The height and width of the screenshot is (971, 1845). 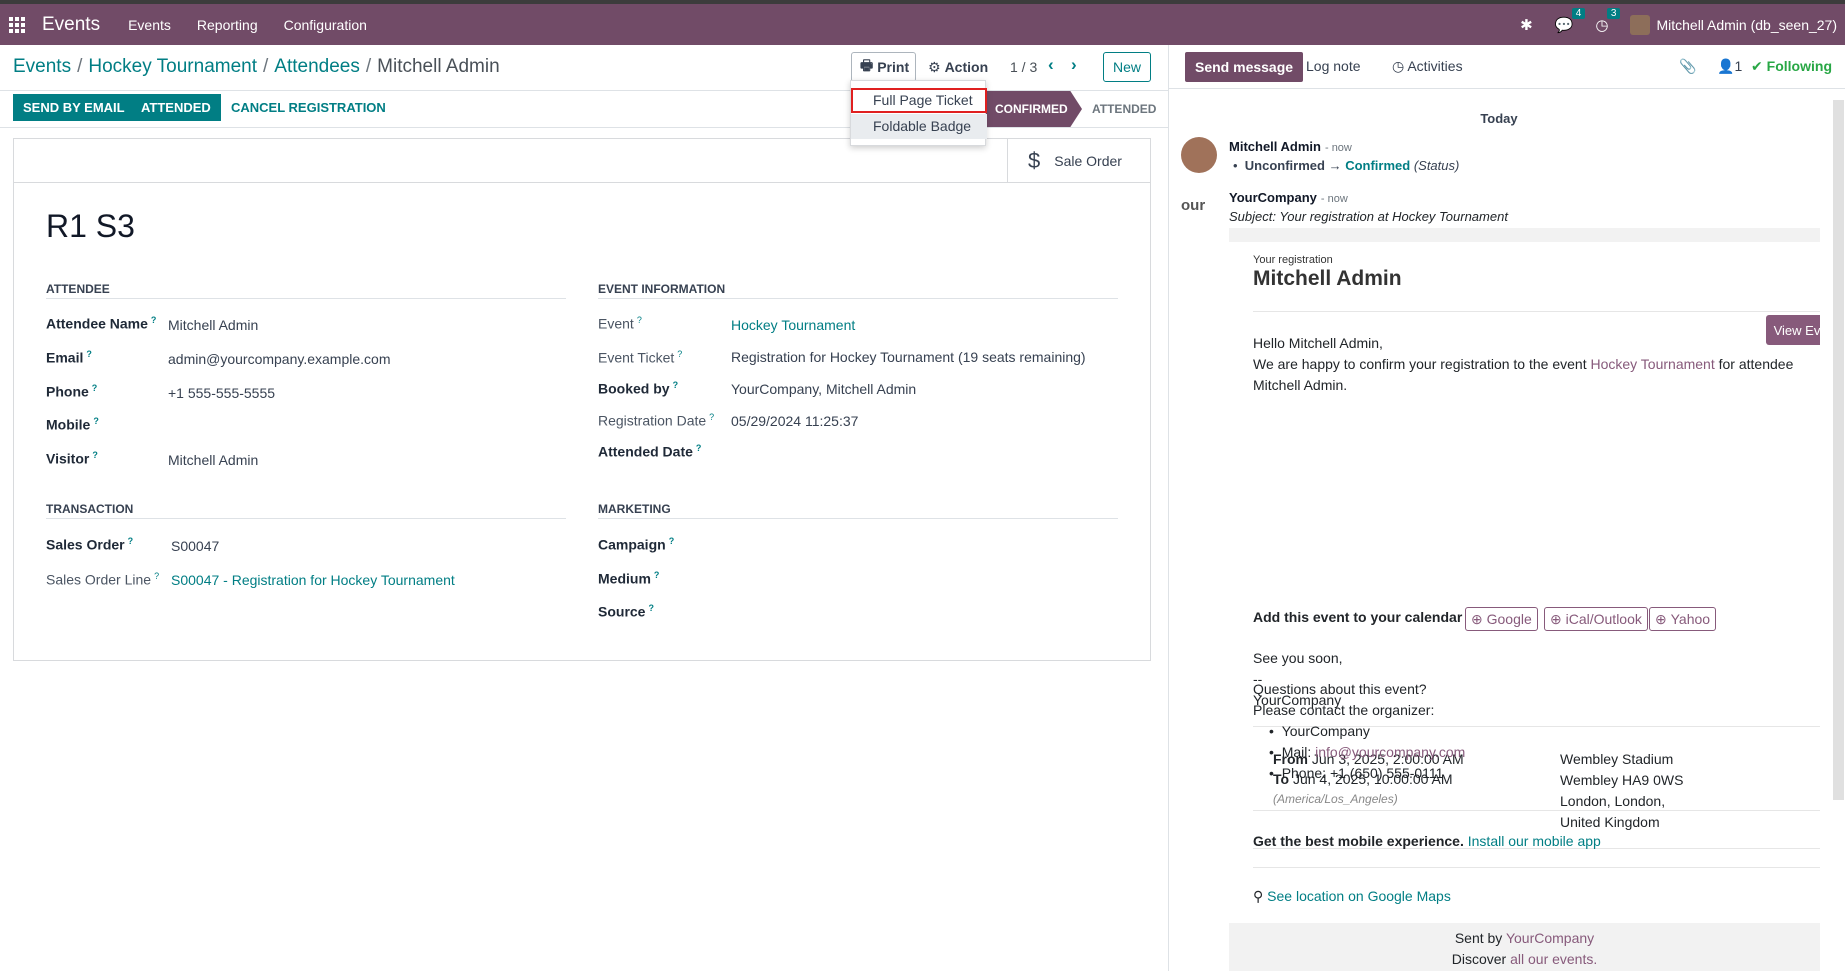 What do you see at coordinates (1290, 146) in the screenshot?
I see `message1-author: Mitchell Admin - now` at bounding box center [1290, 146].